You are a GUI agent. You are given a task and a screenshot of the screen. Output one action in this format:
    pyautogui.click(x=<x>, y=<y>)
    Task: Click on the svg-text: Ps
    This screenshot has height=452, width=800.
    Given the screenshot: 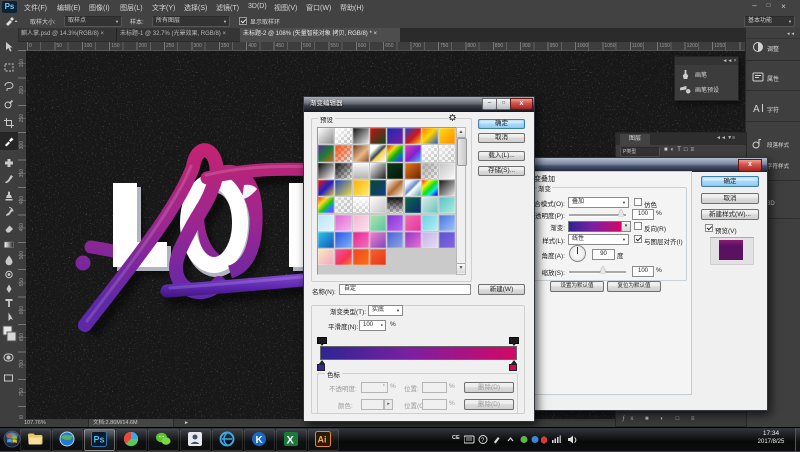 What is the action you would take?
    pyautogui.click(x=99, y=440)
    